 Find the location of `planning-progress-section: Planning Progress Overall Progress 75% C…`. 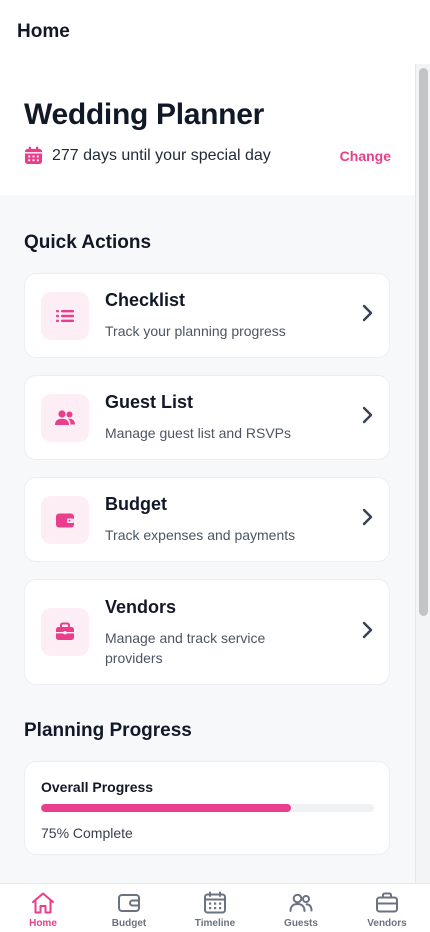

planning-progress-section: Planning Progress Overall Progress 75% C… is located at coordinates (207, 787).